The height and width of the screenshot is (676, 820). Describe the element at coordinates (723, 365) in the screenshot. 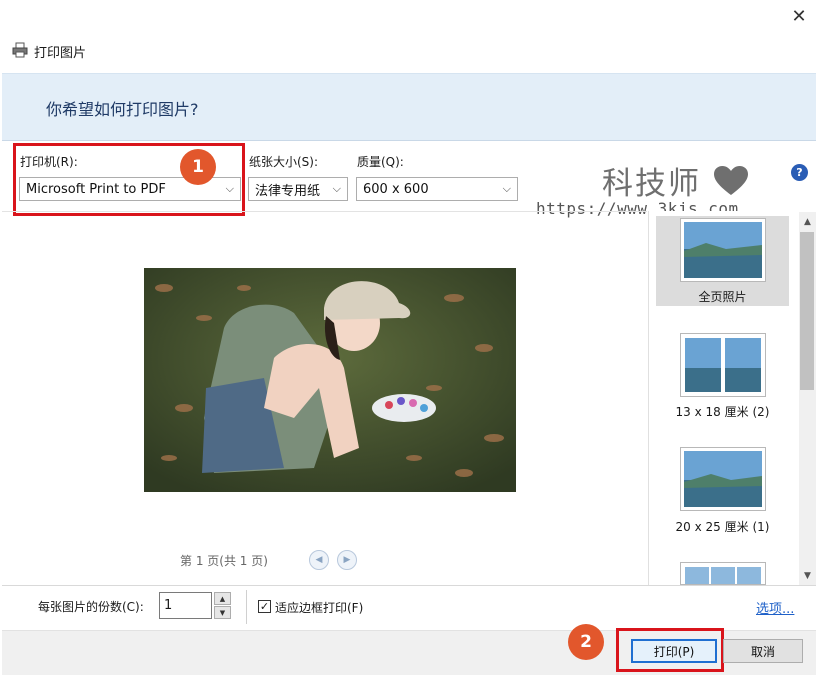

I see `layout-thumbnail-13x18` at that location.